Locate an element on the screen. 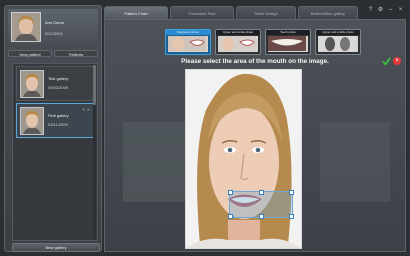 This screenshot has height=256, width=410. photo-type-label: Teeth photo is located at coordinates (288, 32).